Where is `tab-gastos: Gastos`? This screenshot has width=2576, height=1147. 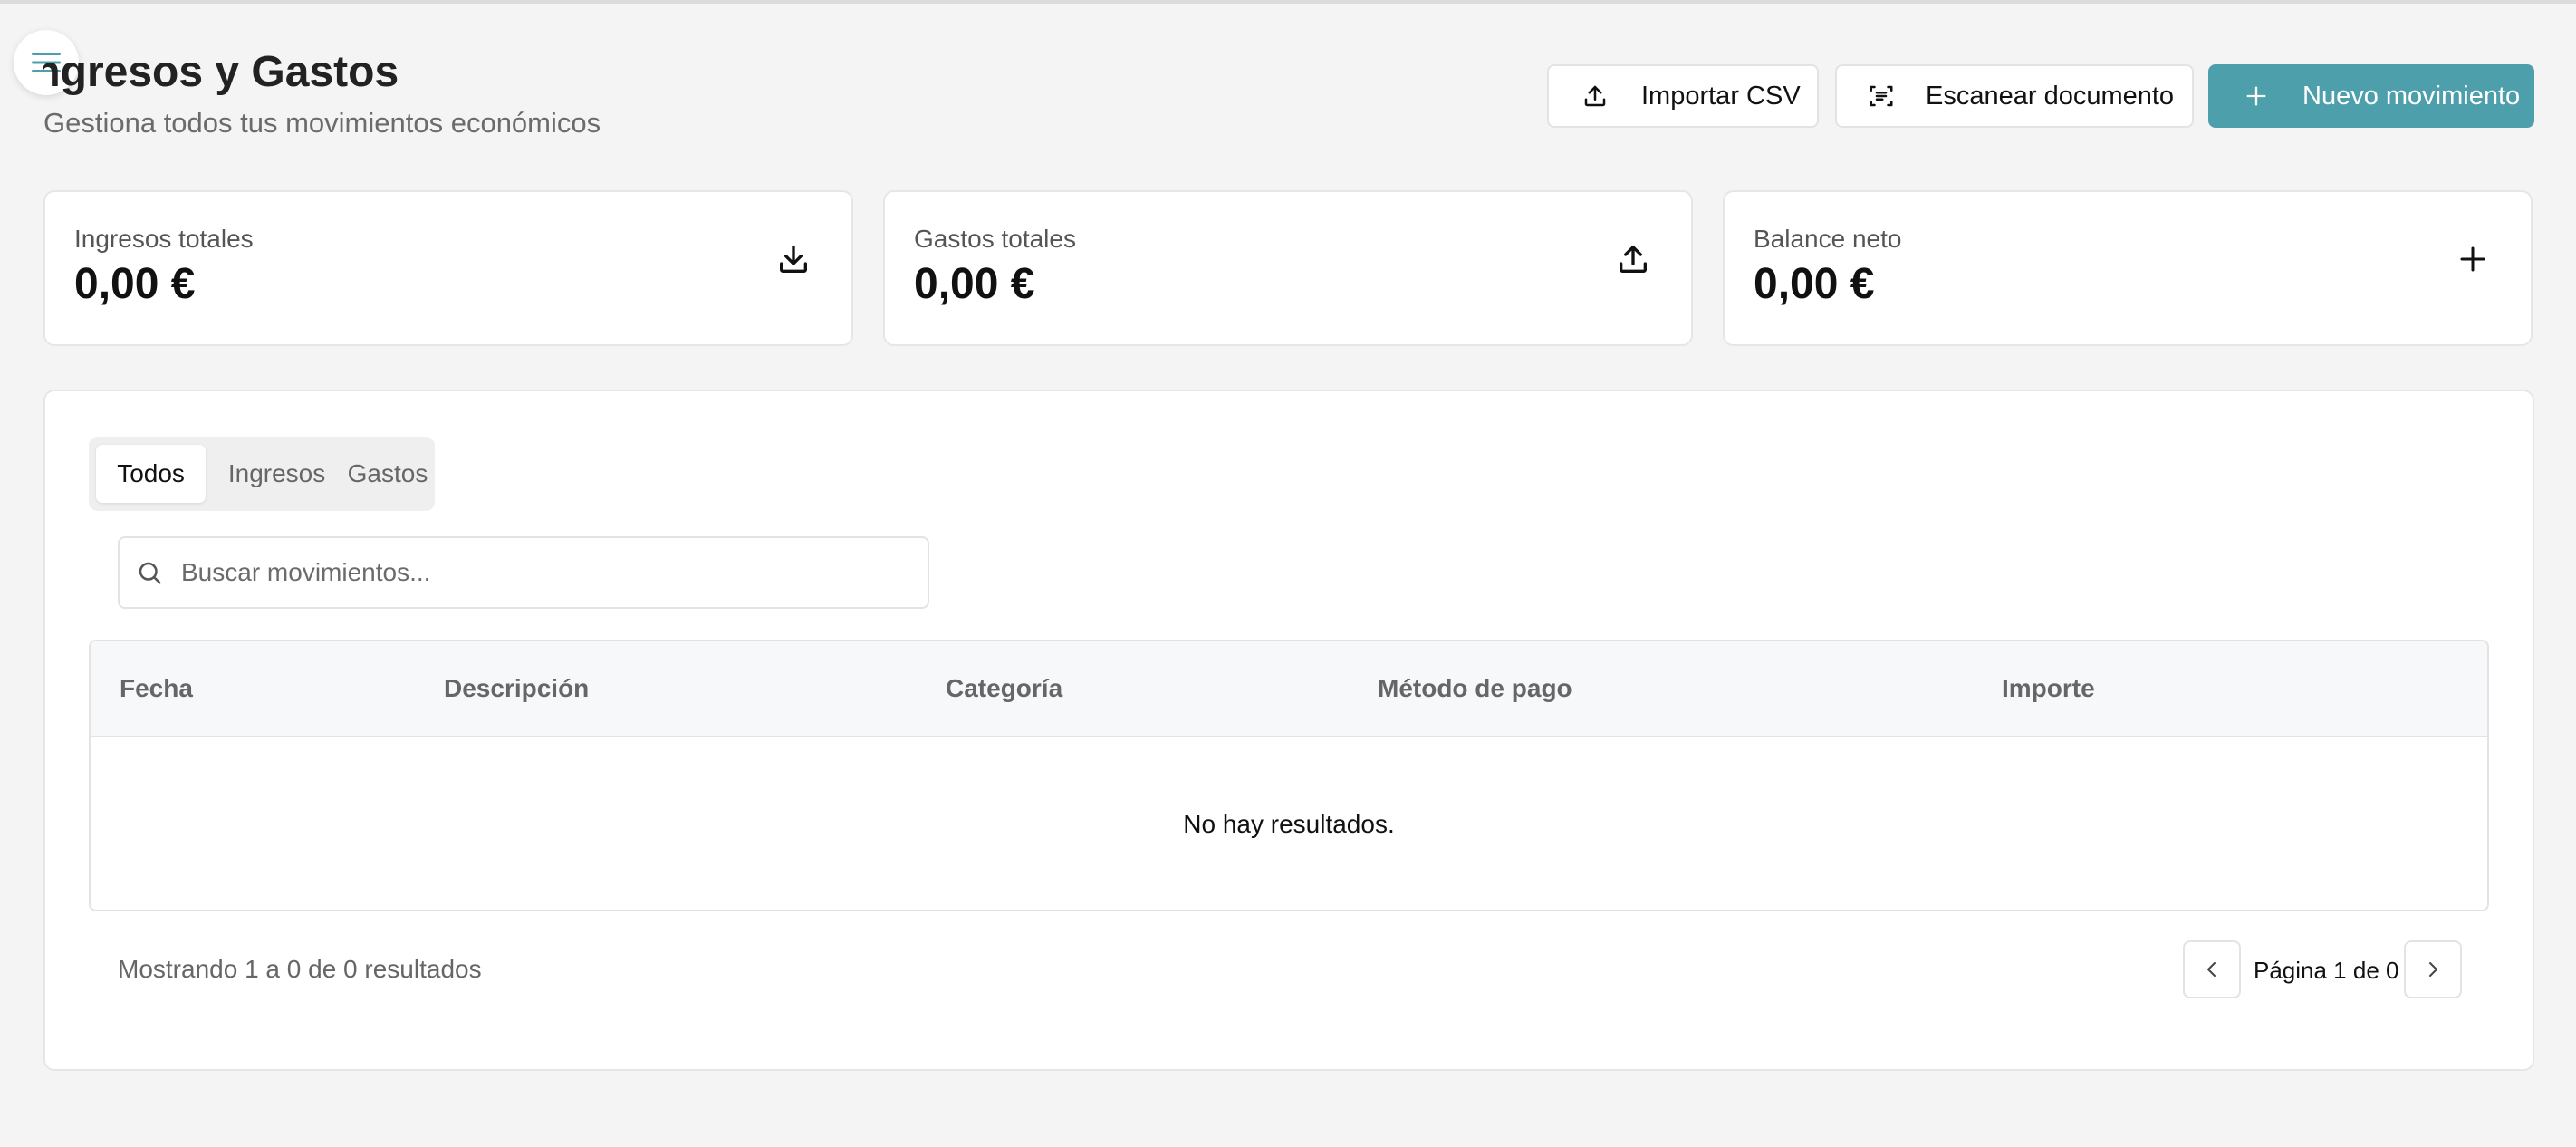 tab-gastos: Gastos is located at coordinates (388, 474).